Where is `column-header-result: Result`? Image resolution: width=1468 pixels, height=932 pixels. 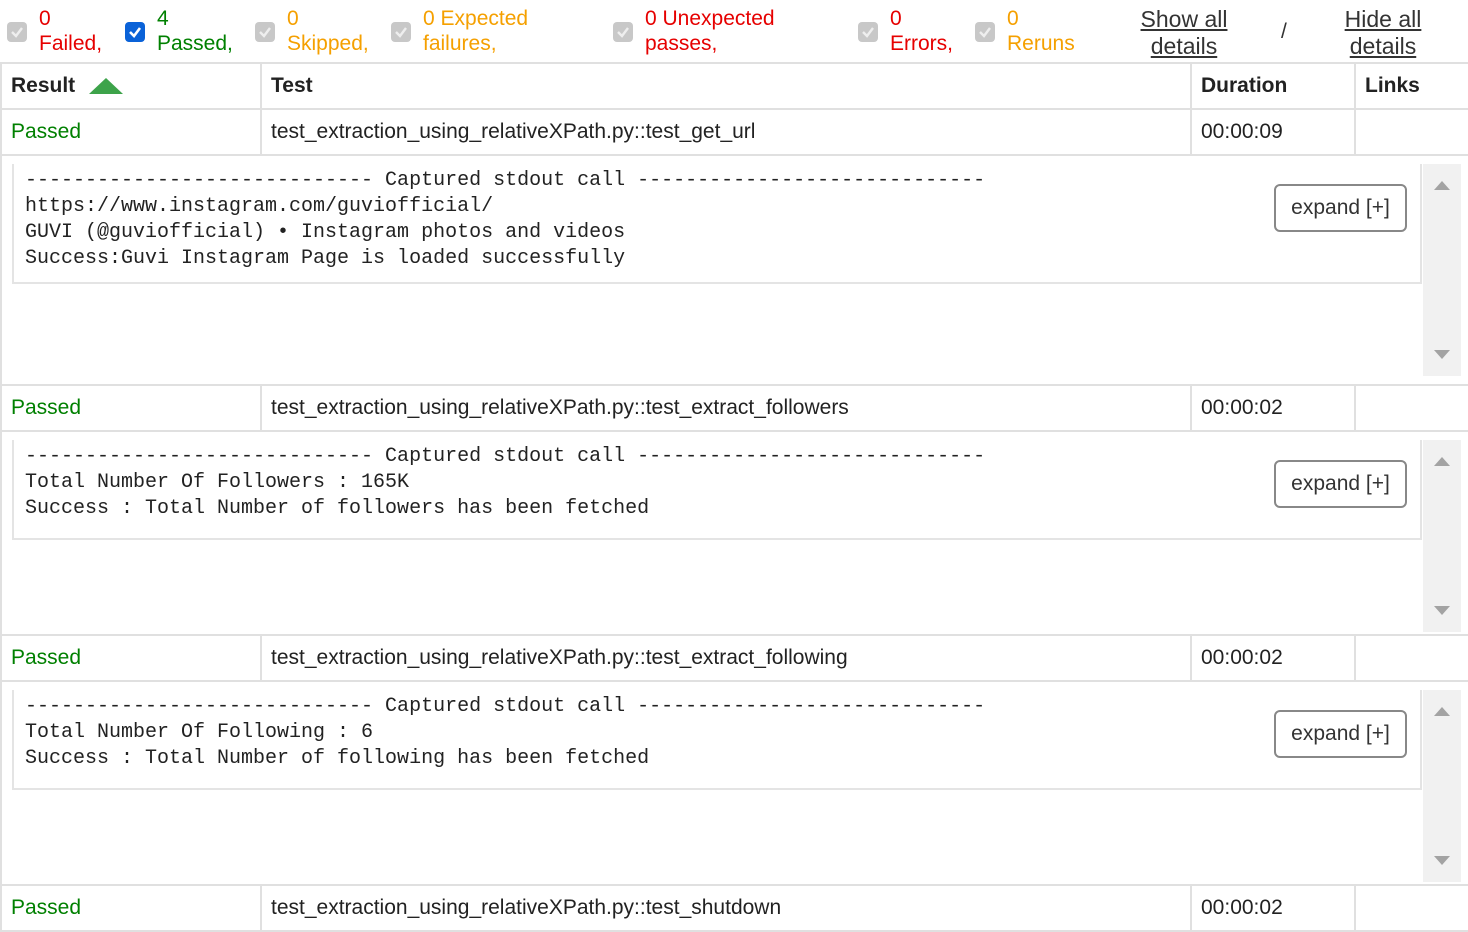
column-header-result: Result is located at coordinates (131, 86).